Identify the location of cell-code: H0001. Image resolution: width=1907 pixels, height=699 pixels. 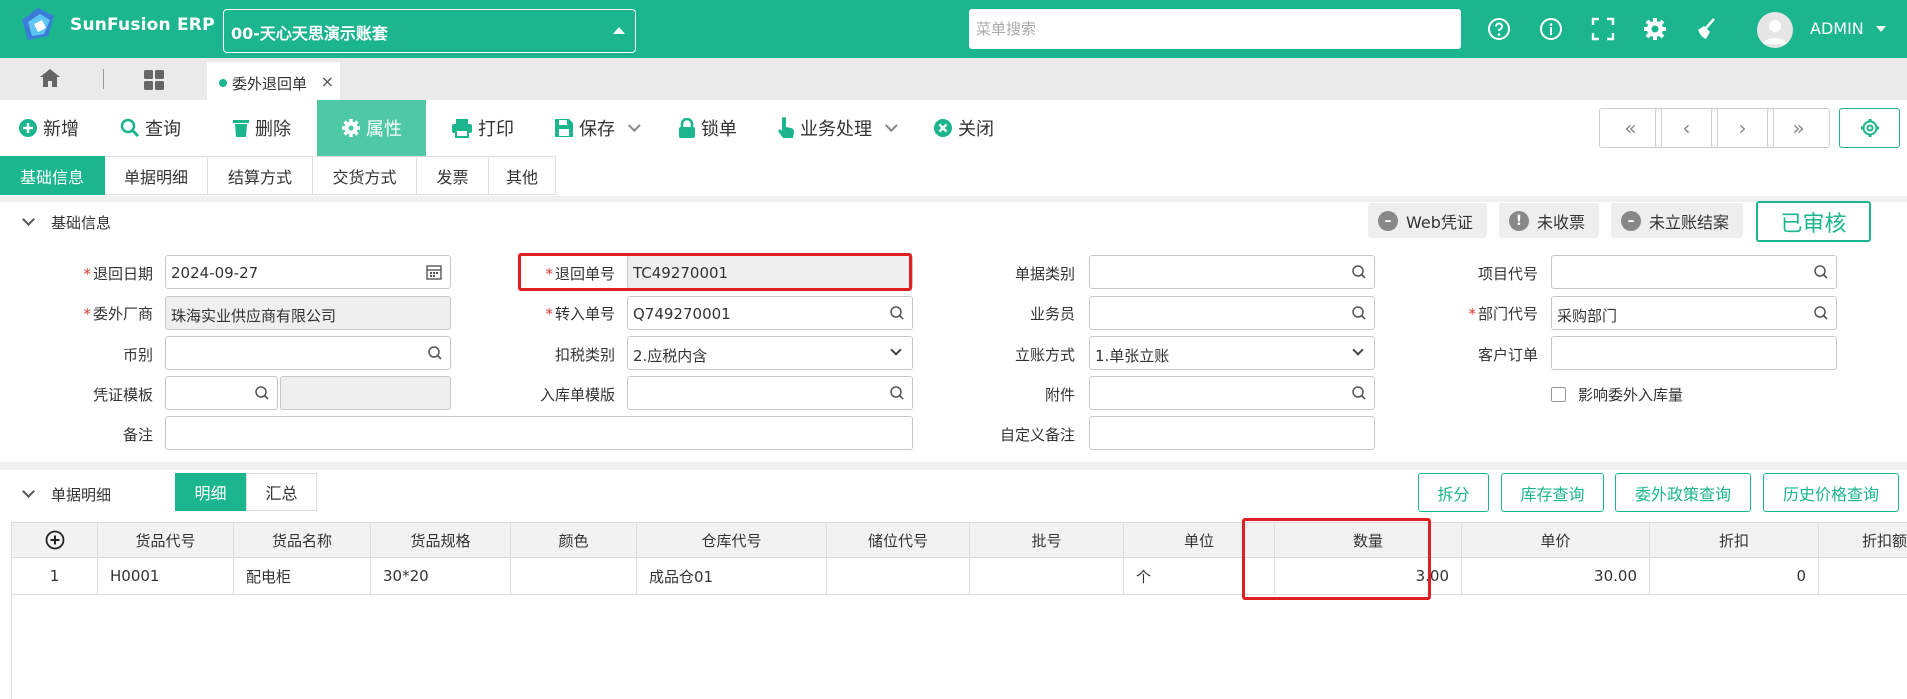
(166, 576).